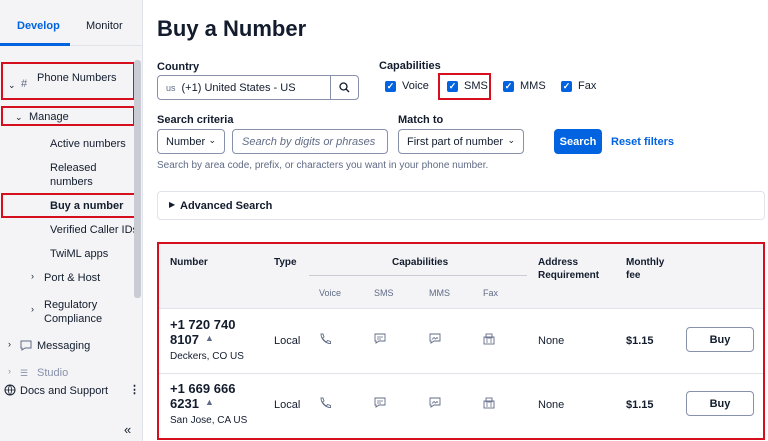 This screenshot has width=768, height=441. Describe the element at coordinates (52, 373) in the screenshot. I see `sidebar-item-studio: Studio` at that location.